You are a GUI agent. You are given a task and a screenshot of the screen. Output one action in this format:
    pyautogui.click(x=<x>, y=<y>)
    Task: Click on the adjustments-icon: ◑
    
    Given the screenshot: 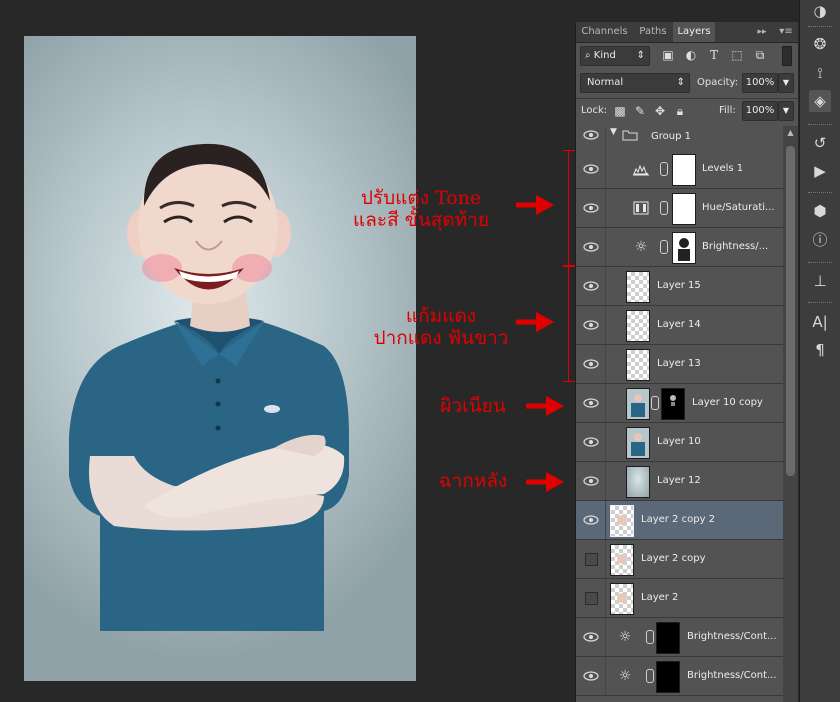 What is the action you would take?
    pyautogui.click(x=820, y=11)
    